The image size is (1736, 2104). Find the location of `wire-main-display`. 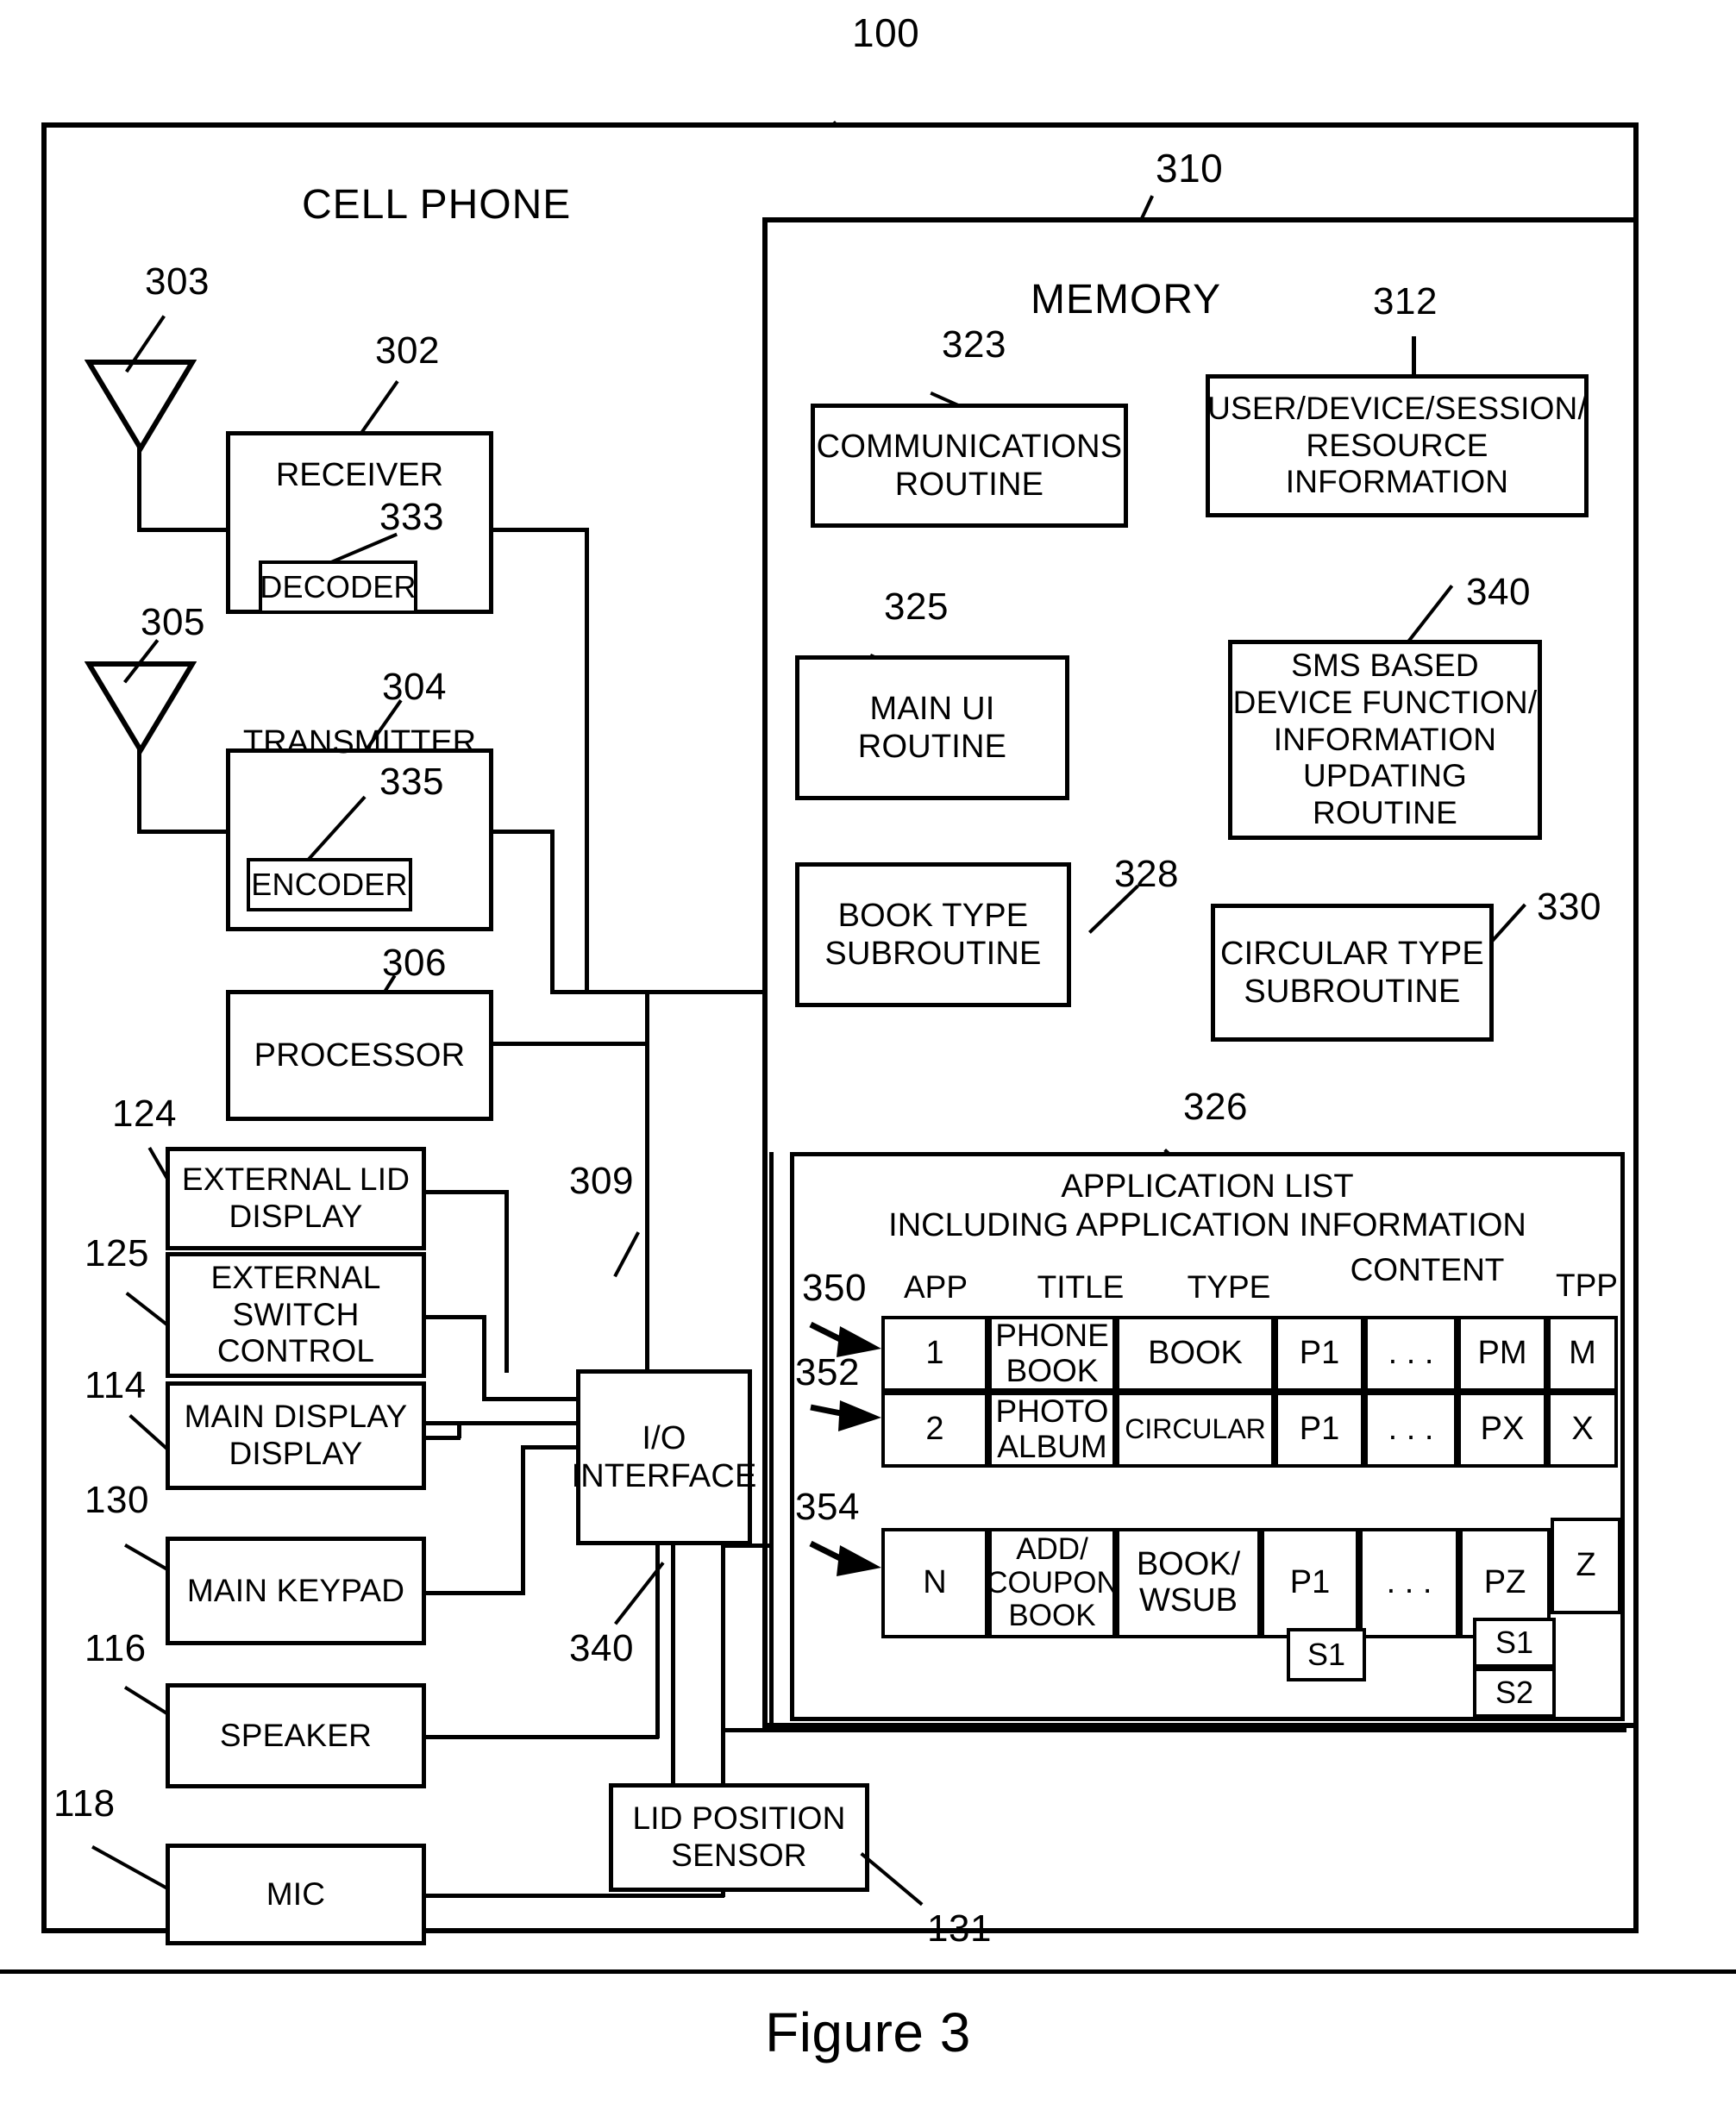

wire-main-display is located at coordinates (443, 1438).